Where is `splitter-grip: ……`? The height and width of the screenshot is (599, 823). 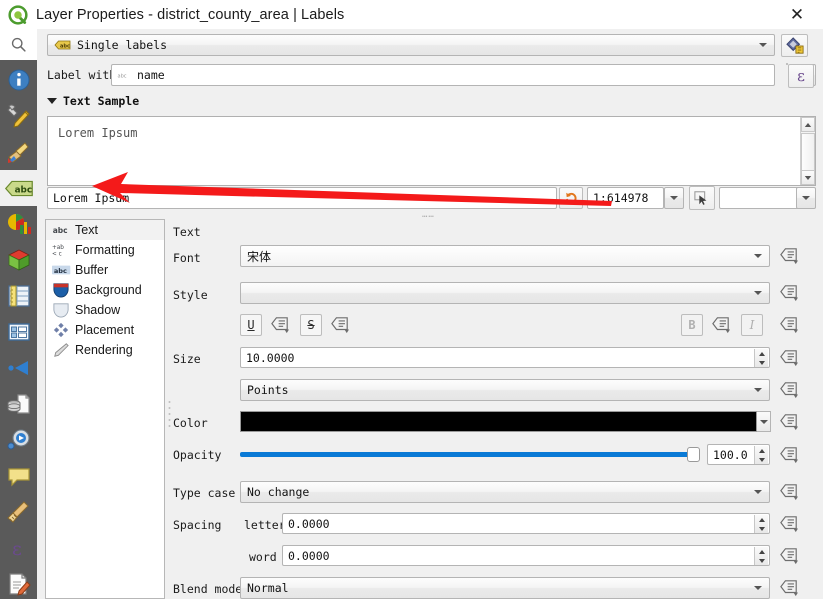
splitter-grip: …… is located at coordinates (428, 215).